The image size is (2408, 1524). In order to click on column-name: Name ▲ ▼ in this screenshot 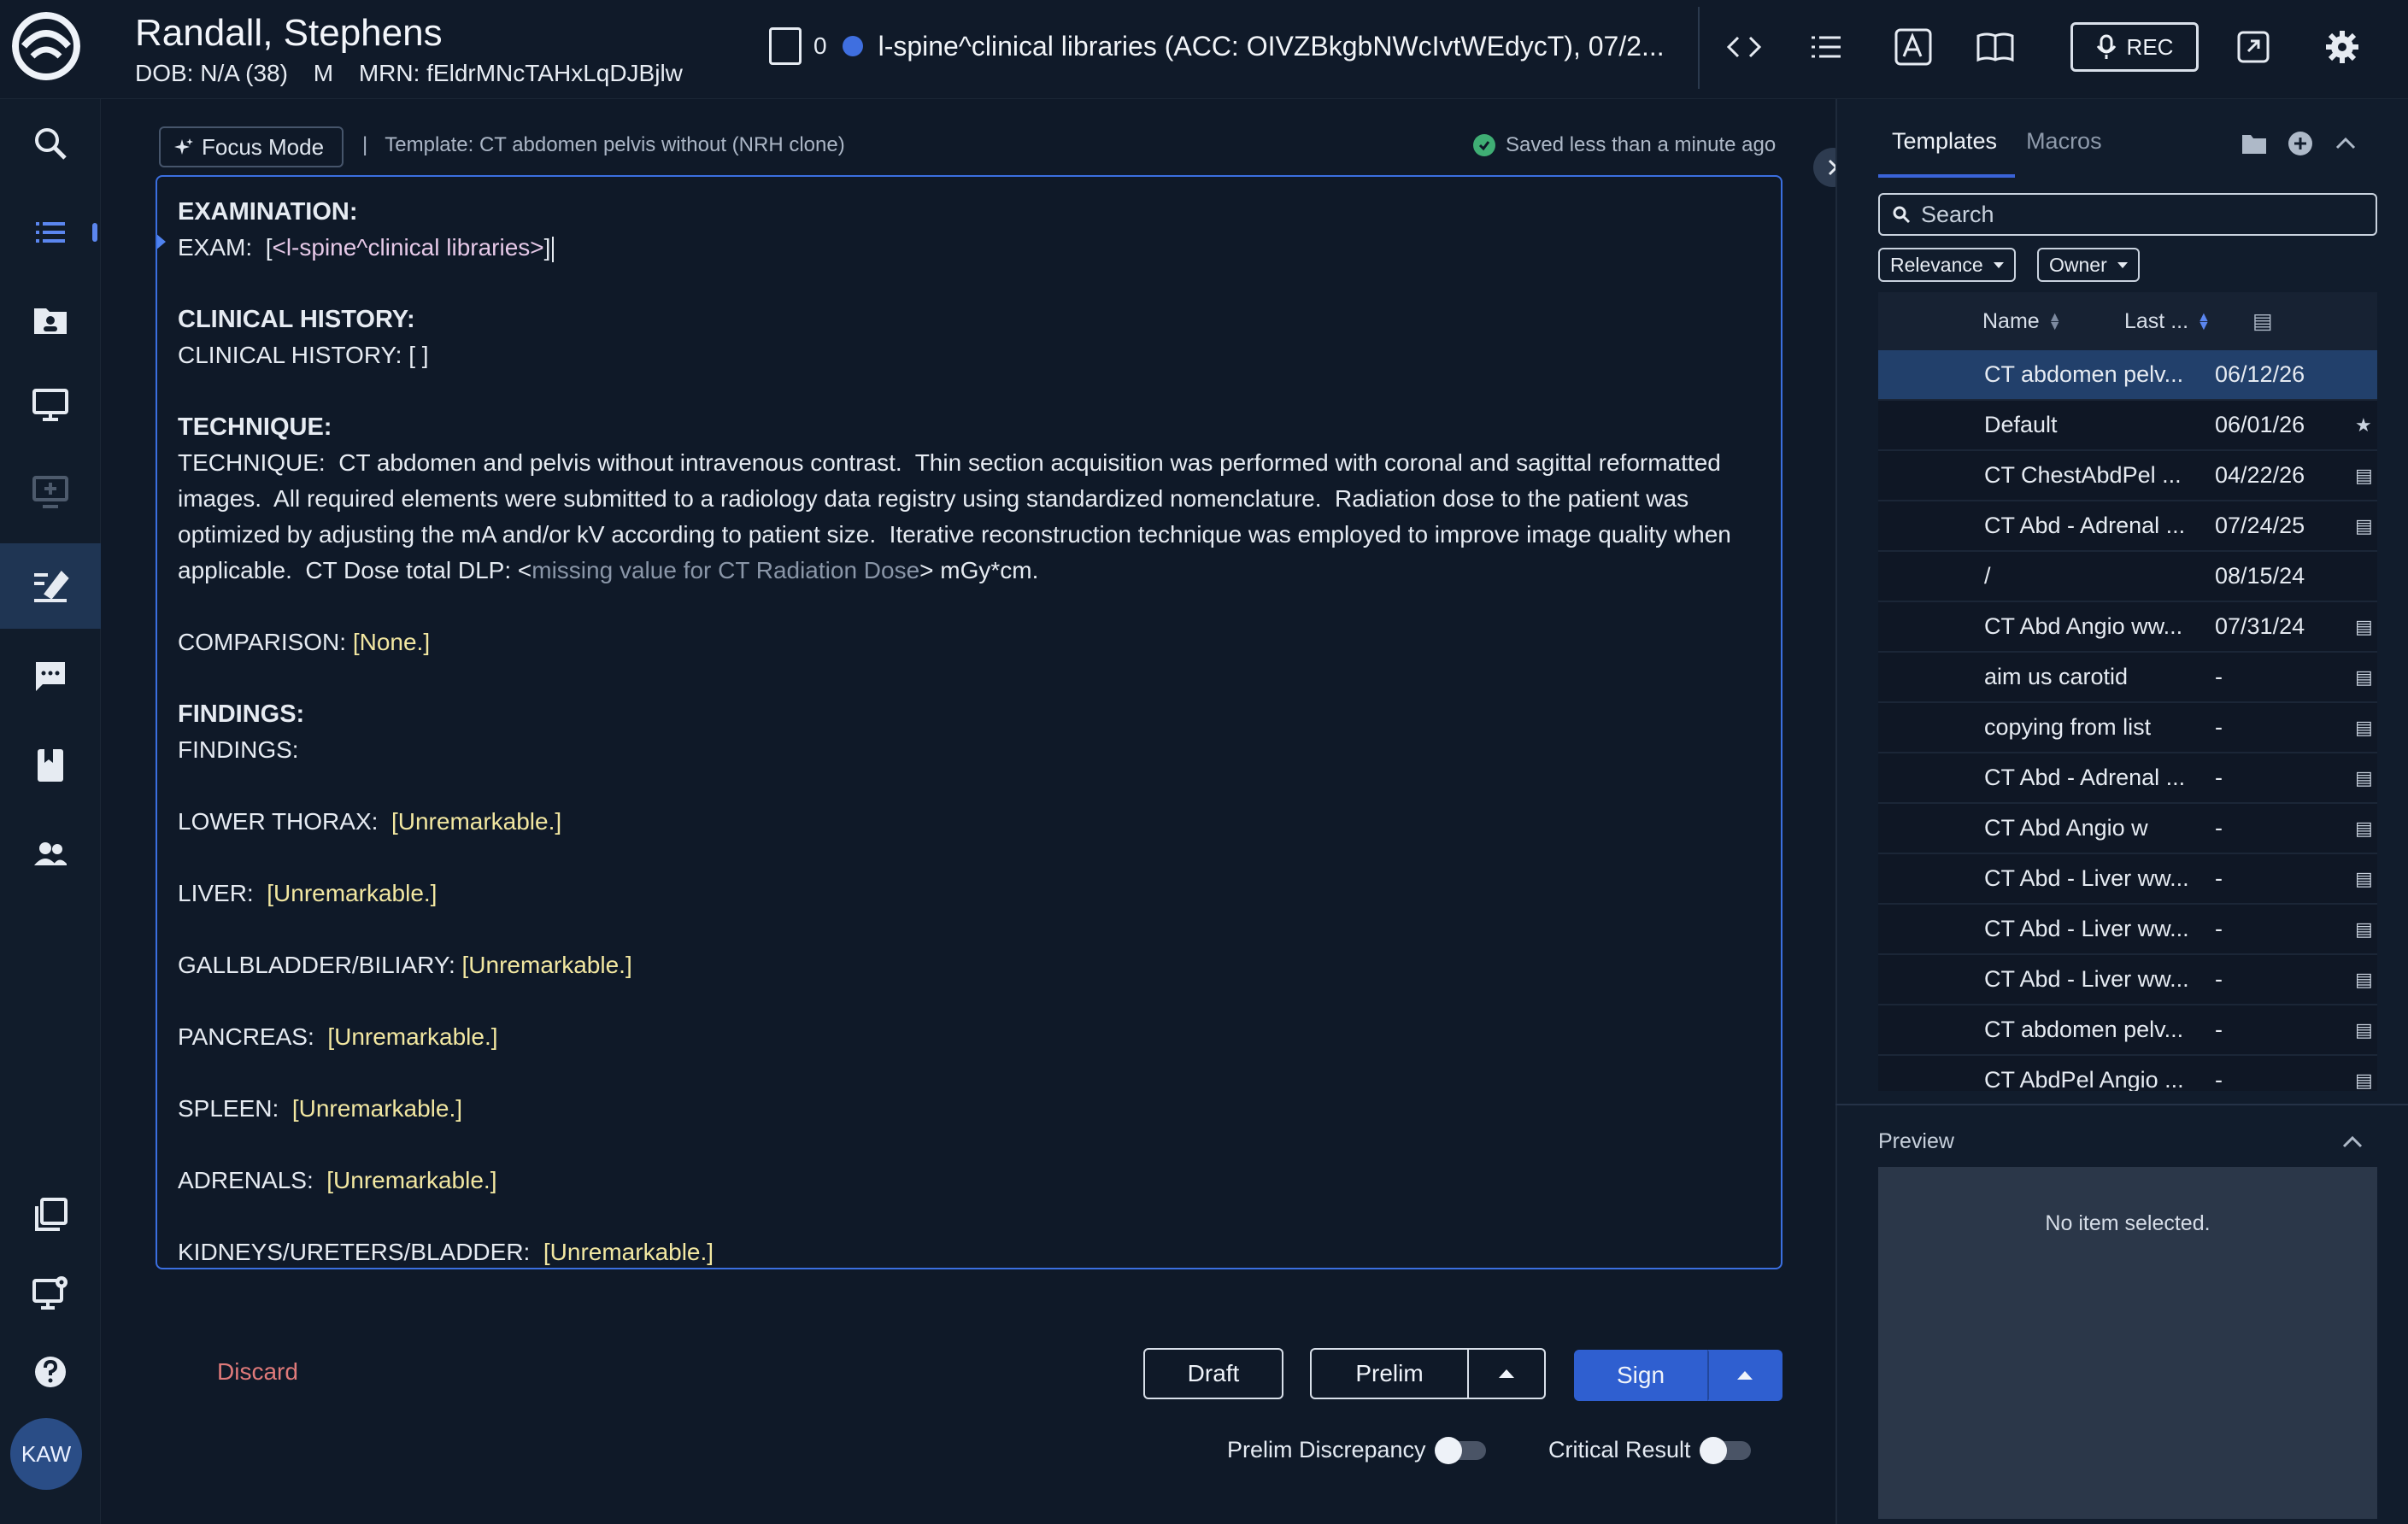, I will do `click(2053, 322)`.